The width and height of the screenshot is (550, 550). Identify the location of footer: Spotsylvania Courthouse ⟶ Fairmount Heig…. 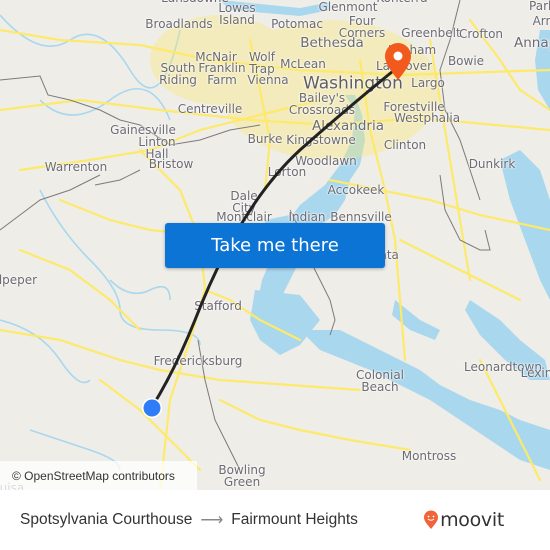
(275, 520).